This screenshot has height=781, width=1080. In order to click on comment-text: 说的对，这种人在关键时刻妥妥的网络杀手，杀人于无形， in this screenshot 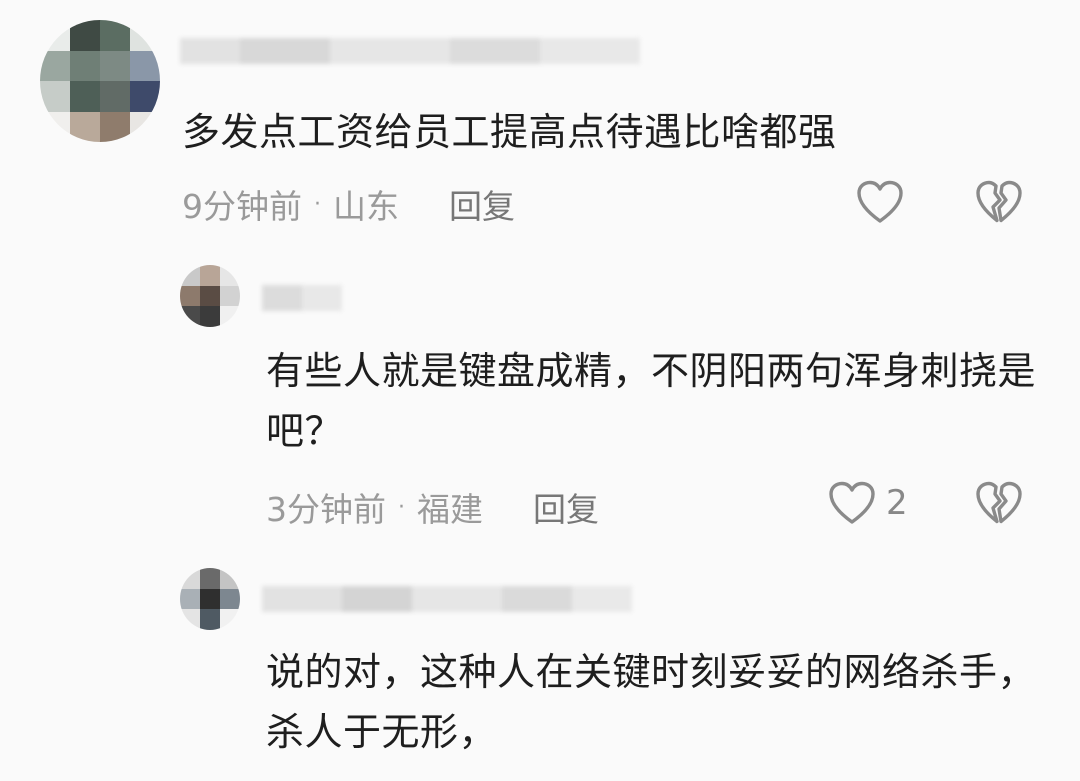, I will do `click(651, 702)`.